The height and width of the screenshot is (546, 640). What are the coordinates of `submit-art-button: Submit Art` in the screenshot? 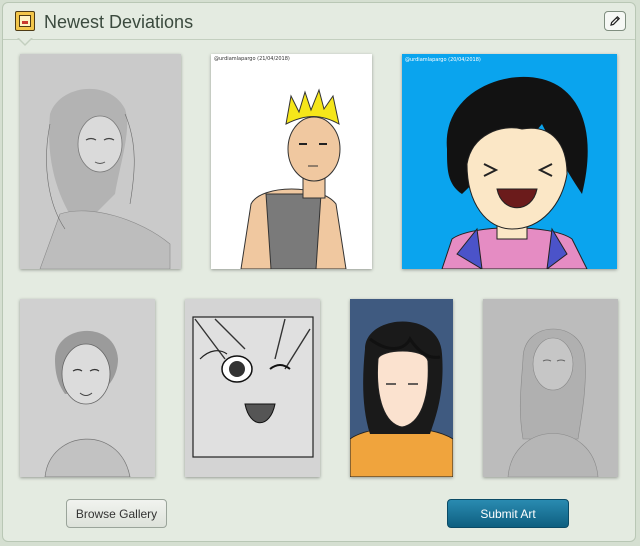 It's located at (508, 513).